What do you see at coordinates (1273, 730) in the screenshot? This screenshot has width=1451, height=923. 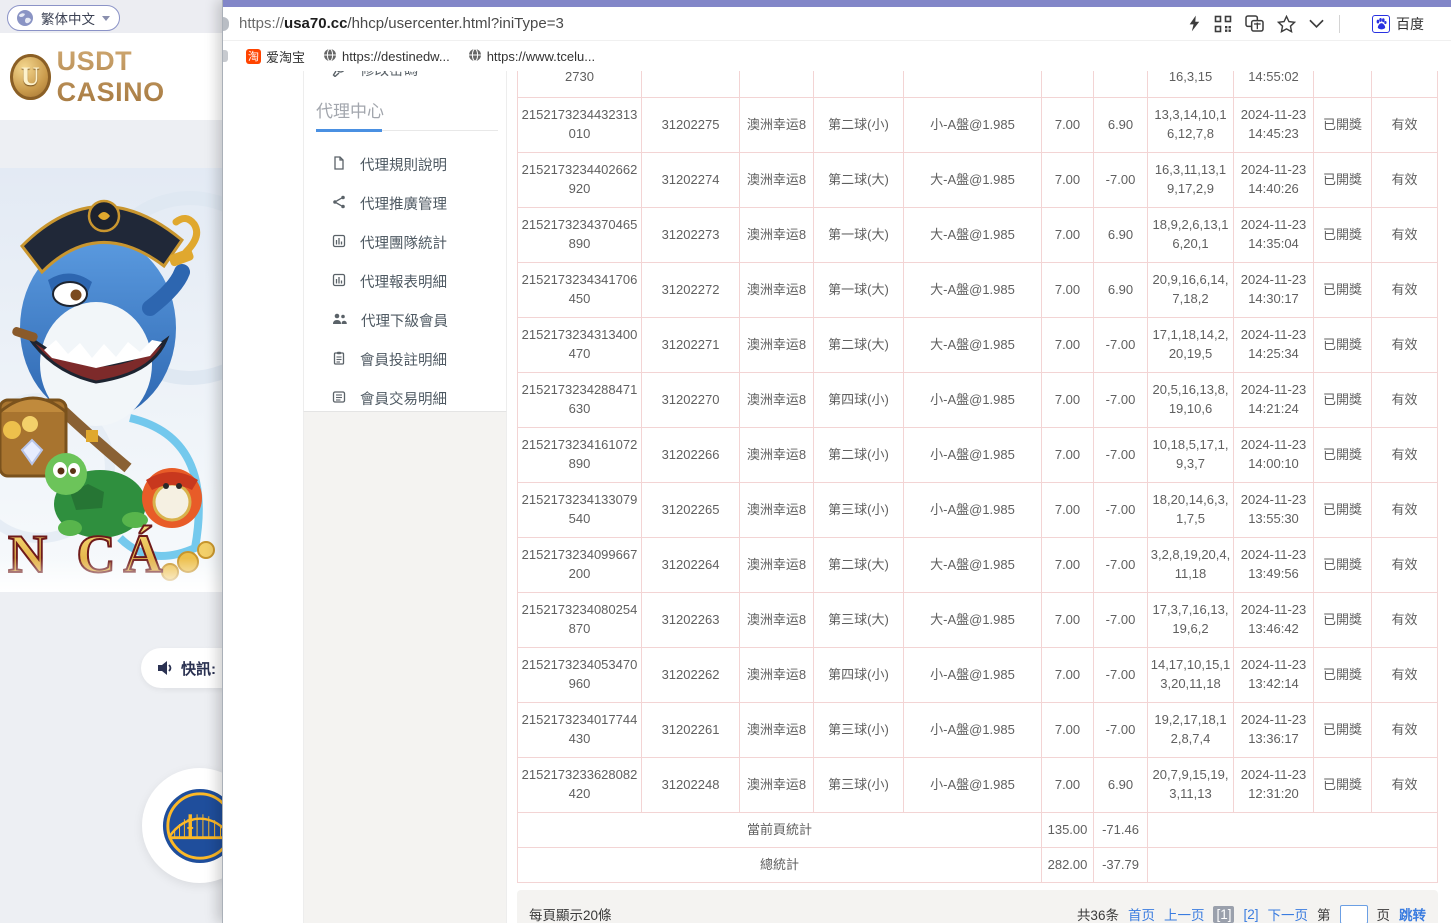 I see `cell-time: 2024-11-23 13:36:17` at bounding box center [1273, 730].